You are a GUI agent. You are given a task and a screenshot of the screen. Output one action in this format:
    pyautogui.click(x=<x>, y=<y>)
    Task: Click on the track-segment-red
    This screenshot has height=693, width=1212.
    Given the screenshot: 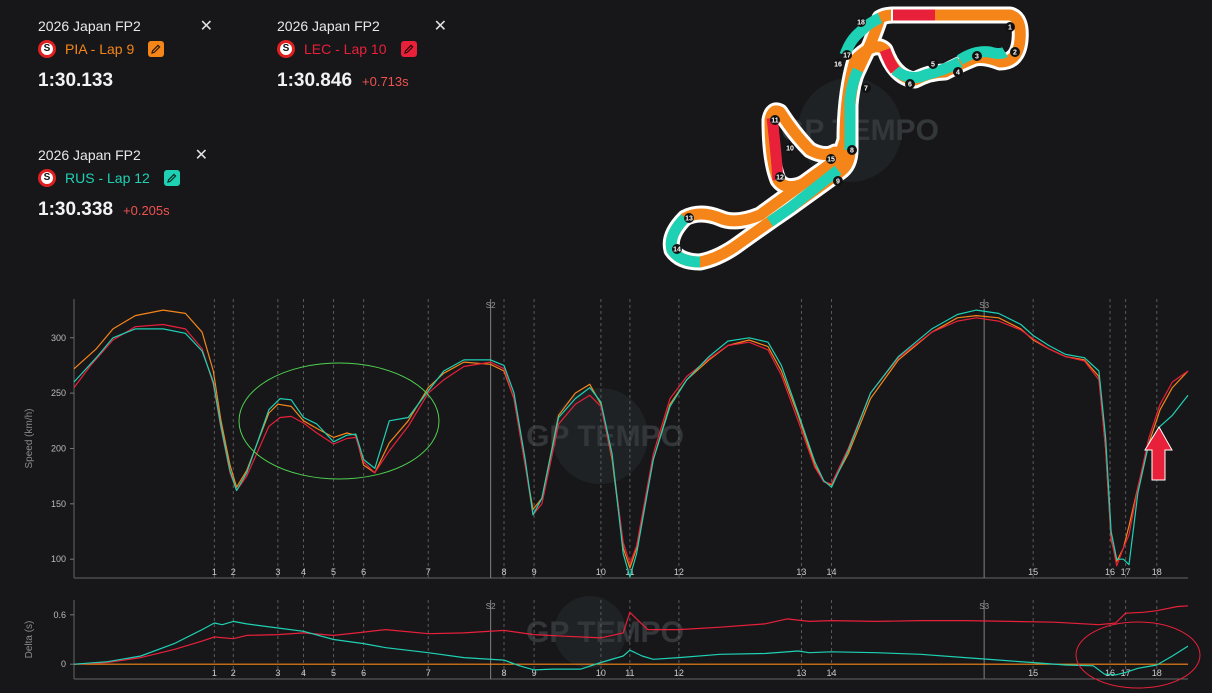 What is the action you would take?
    pyautogui.click(x=775, y=149)
    